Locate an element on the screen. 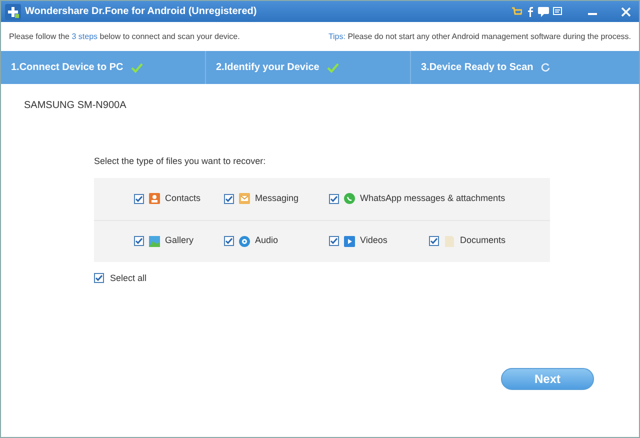  step-label: 1.Connect Device to PC is located at coordinates (67, 68).